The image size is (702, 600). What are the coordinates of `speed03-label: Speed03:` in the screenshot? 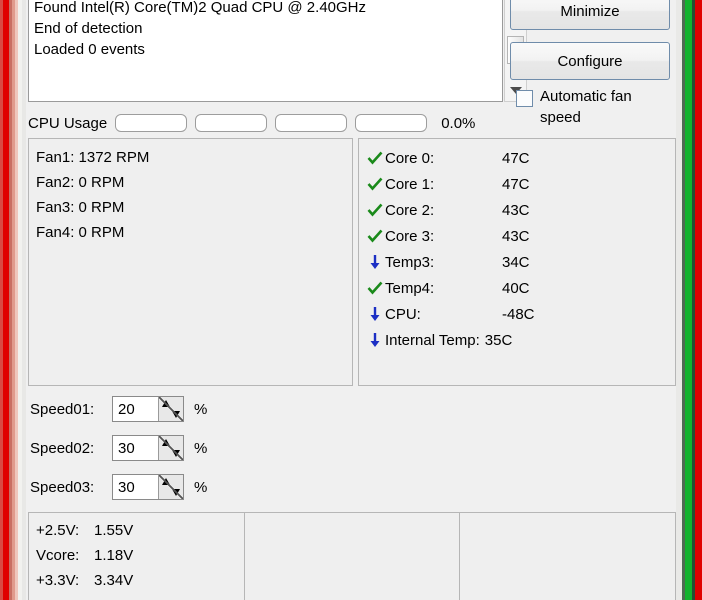 It's located at (62, 487).